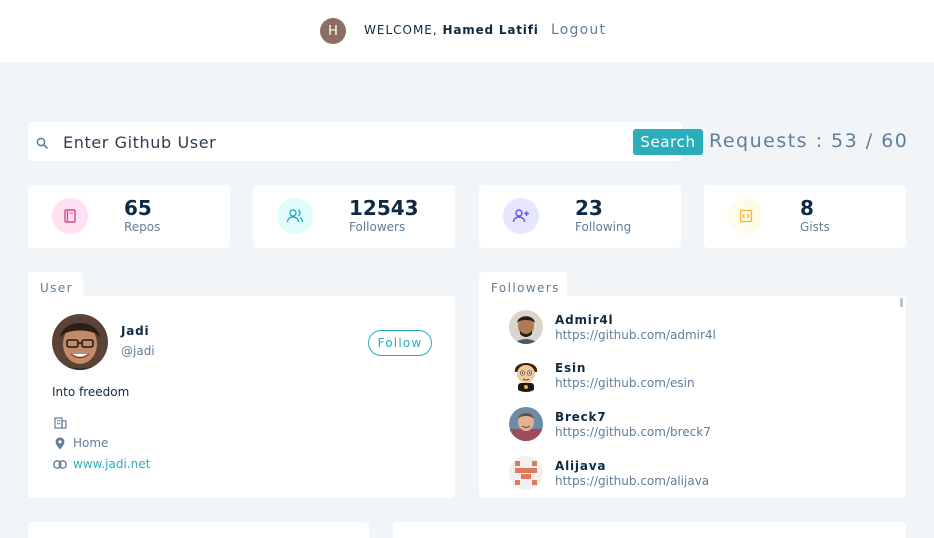  What do you see at coordinates (581, 465) in the screenshot?
I see `follower-login: Alijava` at bounding box center [581, 465].